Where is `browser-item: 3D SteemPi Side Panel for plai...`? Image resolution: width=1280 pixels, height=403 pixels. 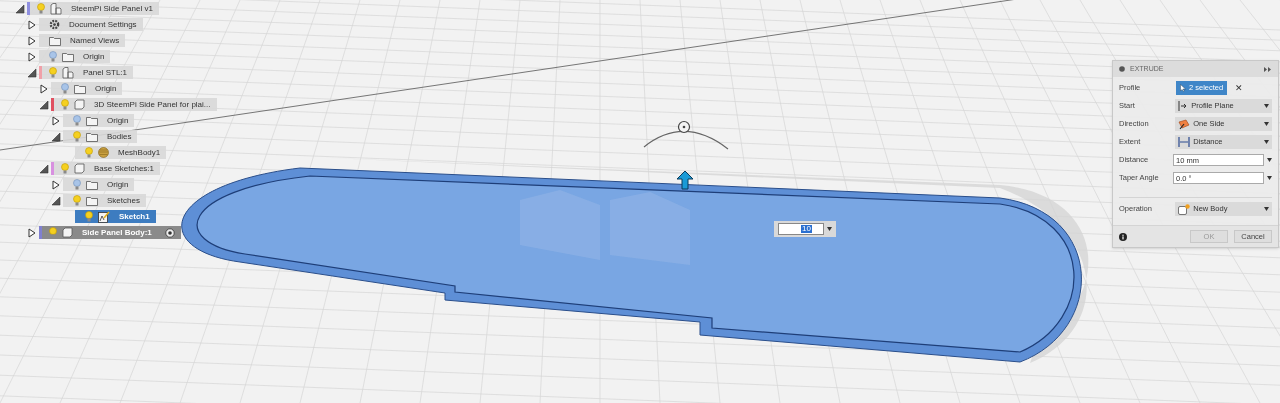
browser-item: 3D SteemPi Side Panel for plai... is located at coordinates (134, 104).